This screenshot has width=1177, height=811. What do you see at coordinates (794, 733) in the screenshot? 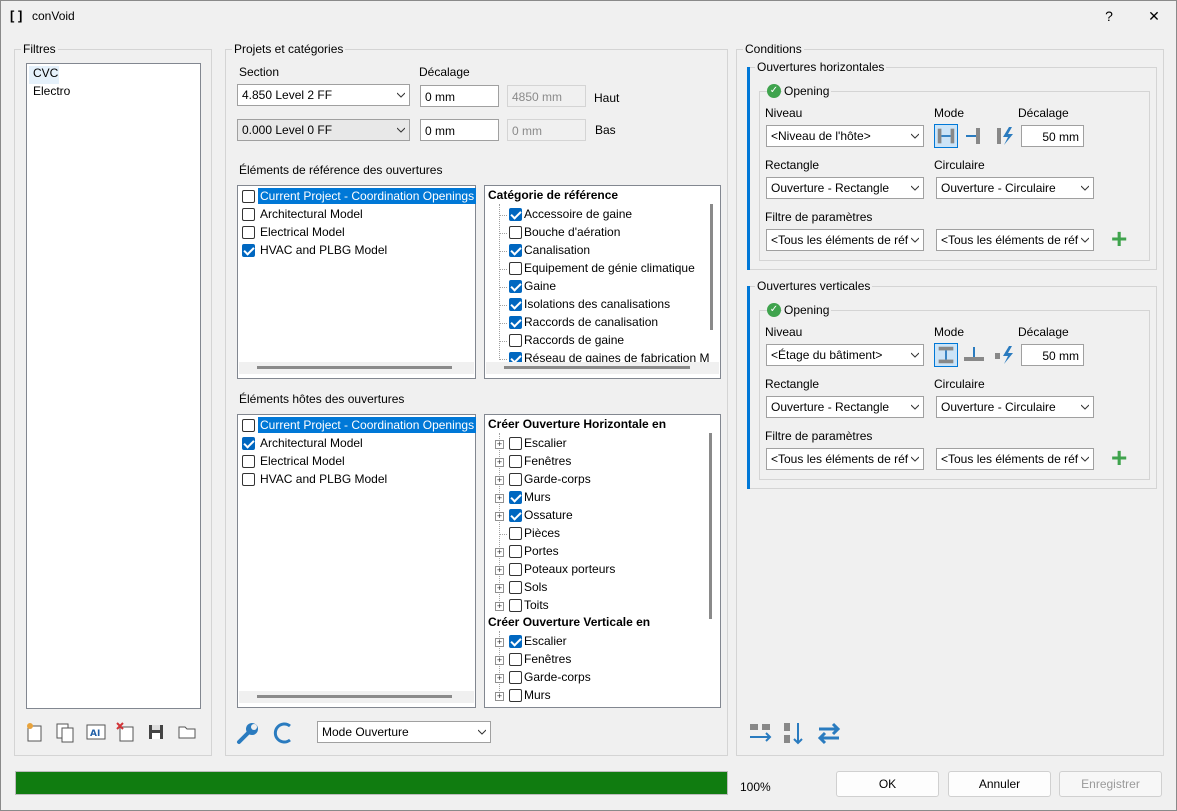
I see `vertical-swap-icon` at bounding box center [794, 733].